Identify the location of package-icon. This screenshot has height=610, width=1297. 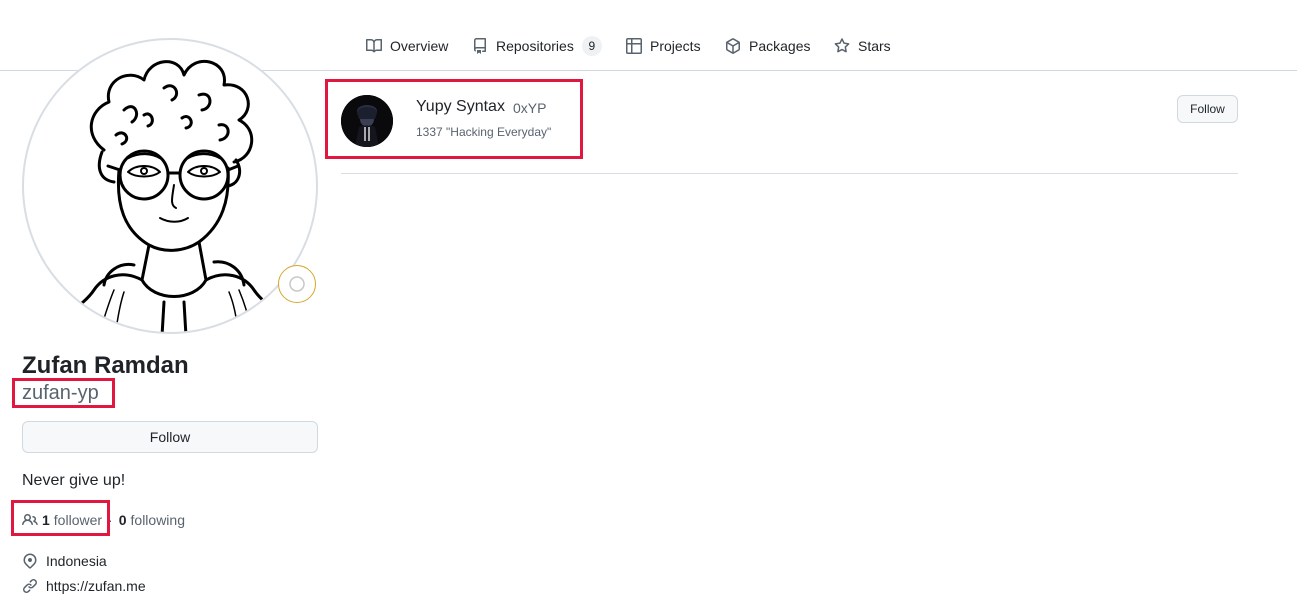
(733, 46).